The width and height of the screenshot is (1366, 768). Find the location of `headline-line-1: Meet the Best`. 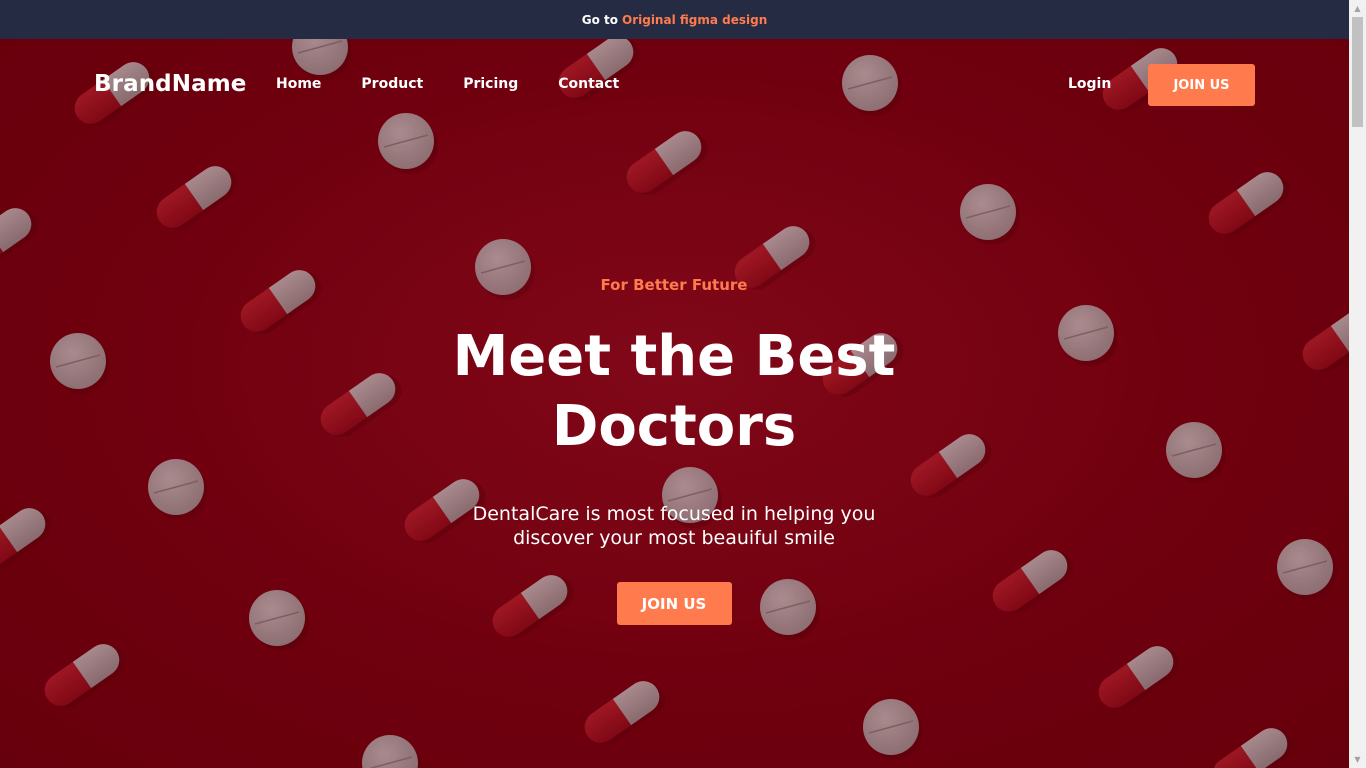

headline-line-1: Meet the Best is located at coordinates (674, 356).